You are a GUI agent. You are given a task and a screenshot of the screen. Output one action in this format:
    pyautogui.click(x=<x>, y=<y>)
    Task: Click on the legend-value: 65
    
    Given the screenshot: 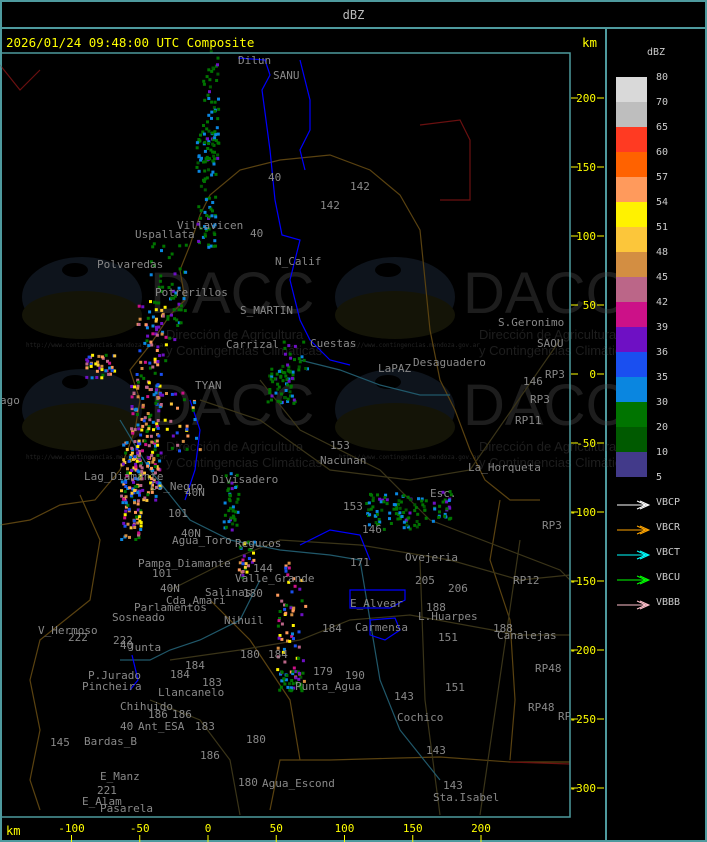 What is the action you would take?
    pyautogui.click(x=662, y=127)
    